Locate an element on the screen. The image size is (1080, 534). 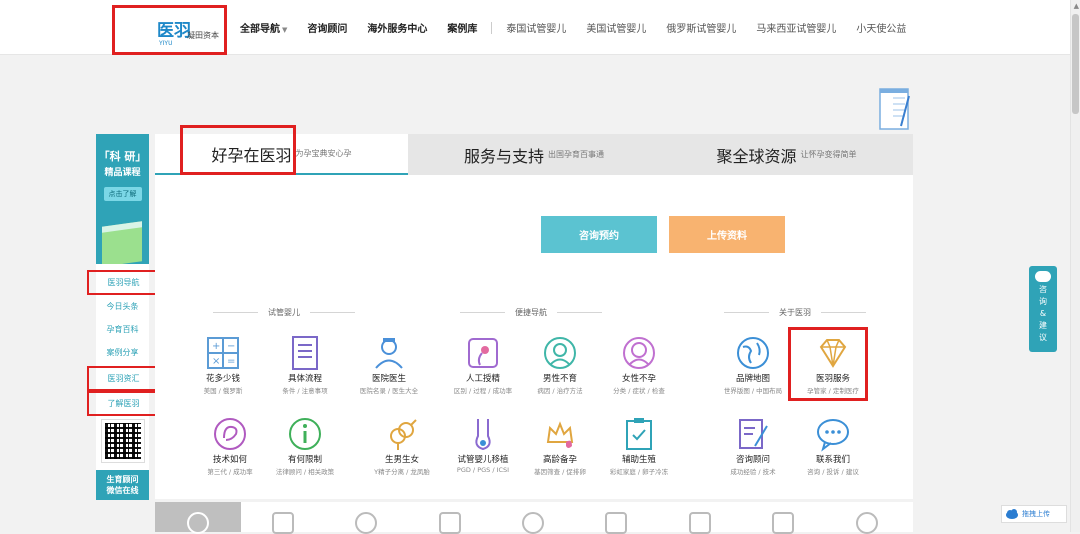
item-title: 有何限制 is located at coordinates (304, 460).